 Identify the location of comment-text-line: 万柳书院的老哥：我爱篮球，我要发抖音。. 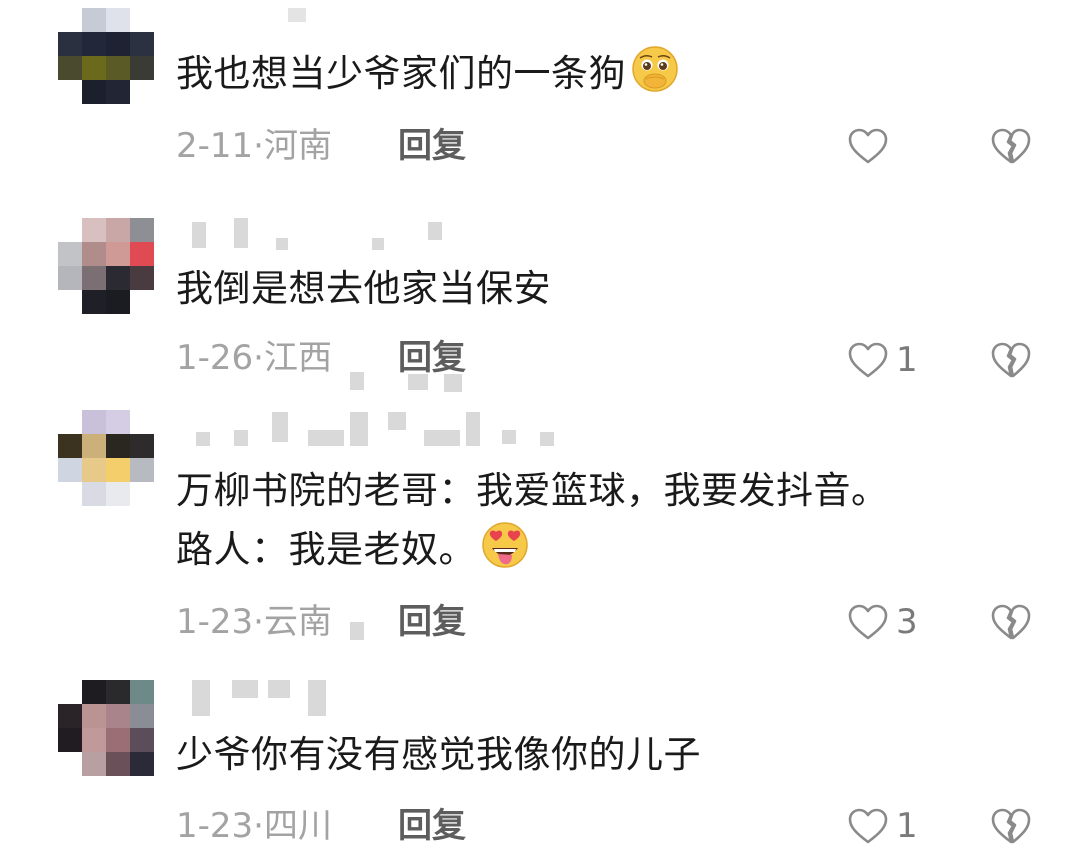
(532, 490).